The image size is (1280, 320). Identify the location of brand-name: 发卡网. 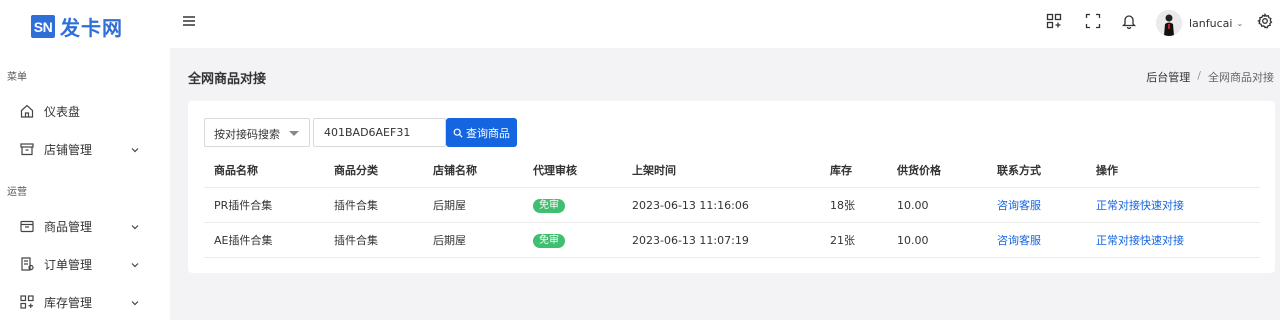
(91, 28).